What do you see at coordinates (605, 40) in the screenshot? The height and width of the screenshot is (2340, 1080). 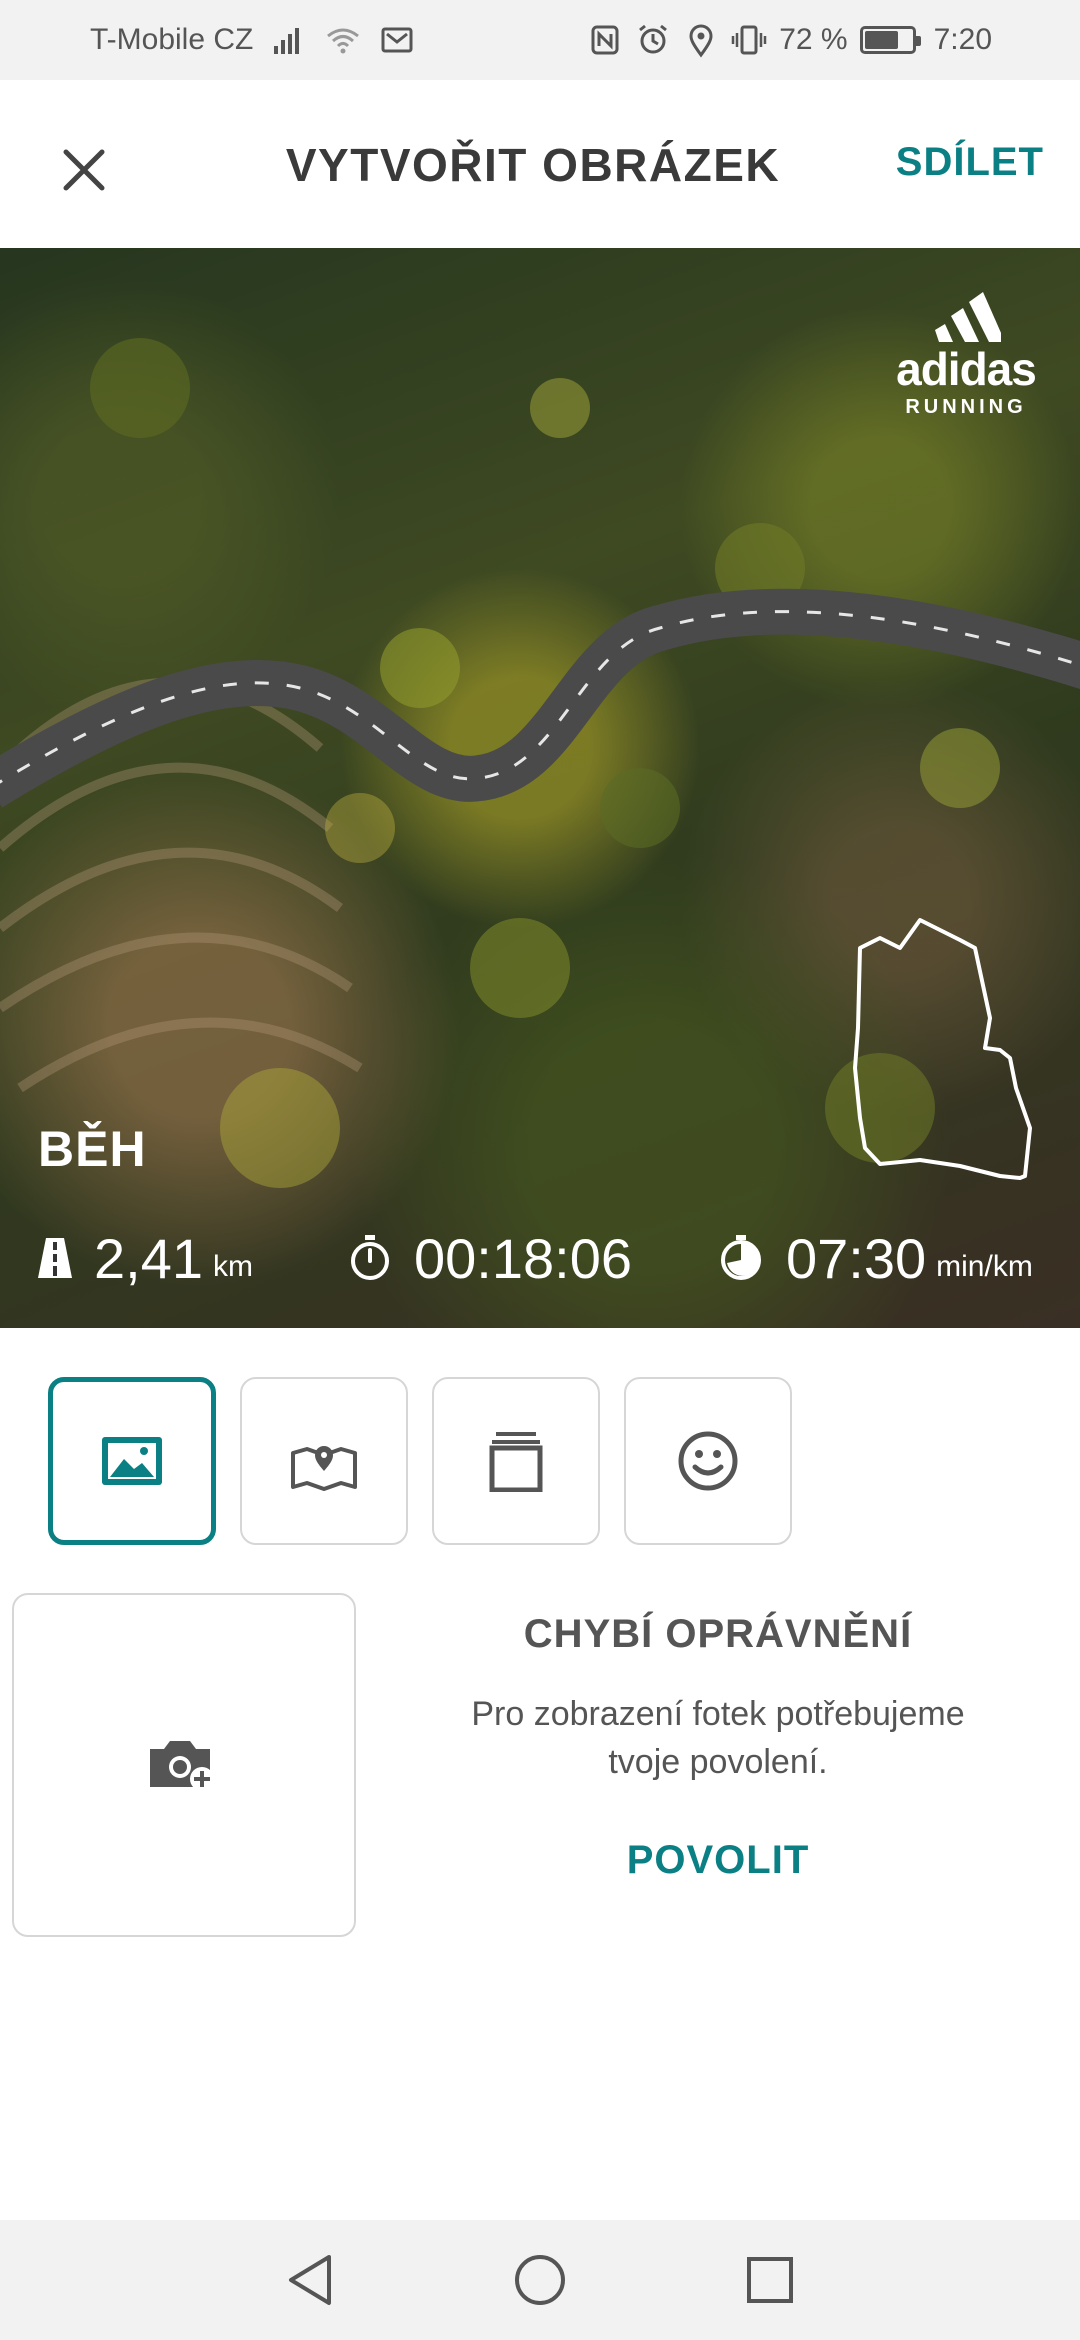 I see `nfc-icon` at bounding box center [605, 40].